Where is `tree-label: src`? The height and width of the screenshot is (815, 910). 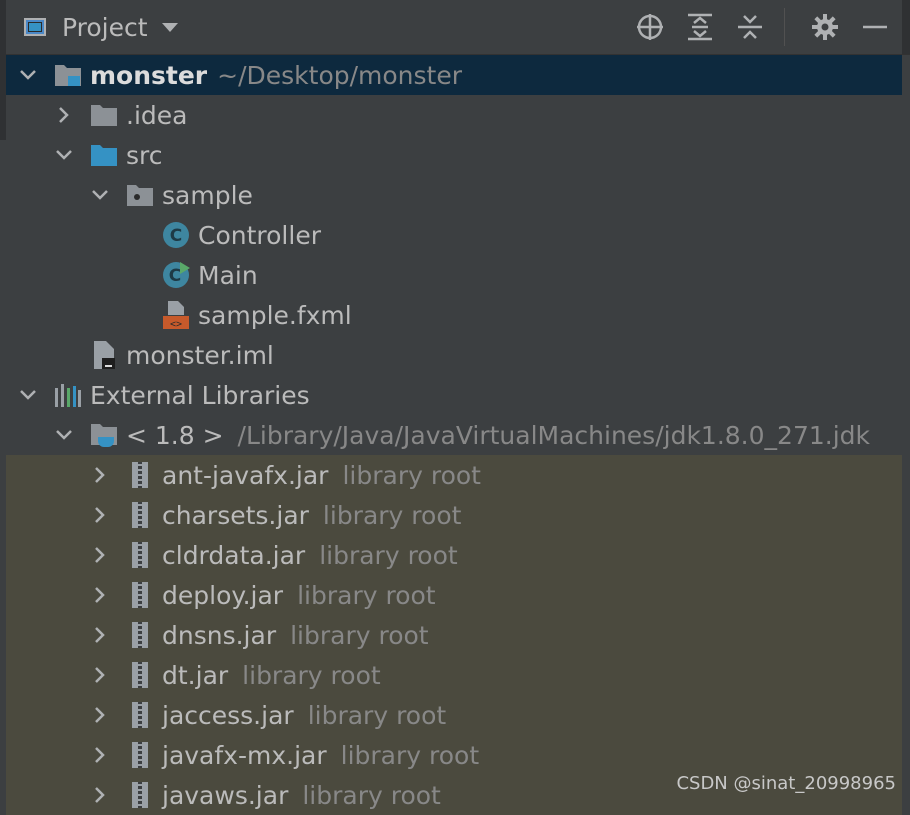 tree-label: src is located at coordinates (144, 155).